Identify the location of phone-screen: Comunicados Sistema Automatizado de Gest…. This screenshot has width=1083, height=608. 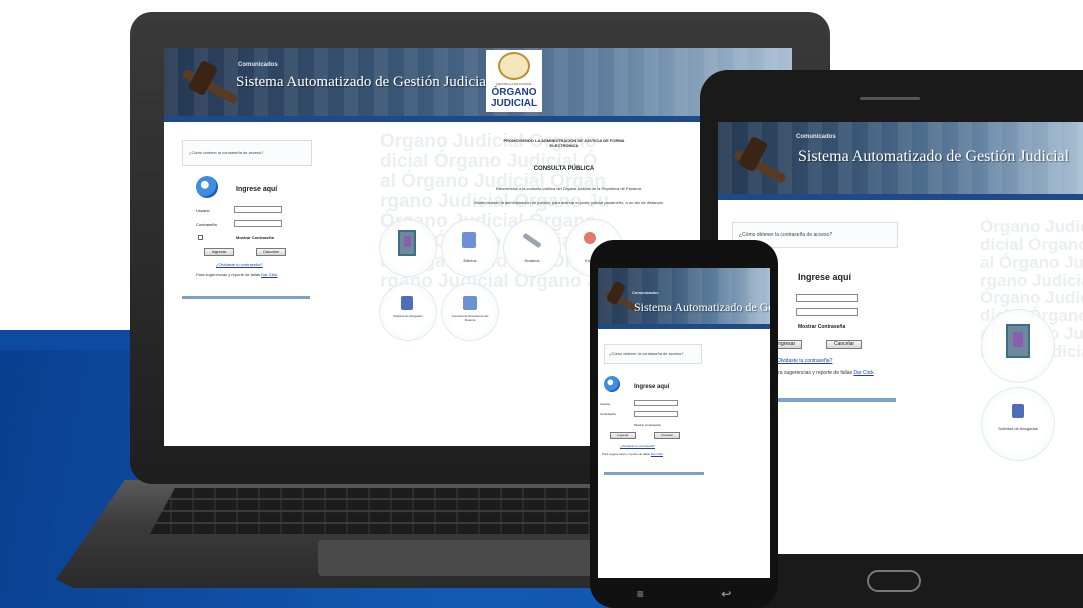
(684, 423).